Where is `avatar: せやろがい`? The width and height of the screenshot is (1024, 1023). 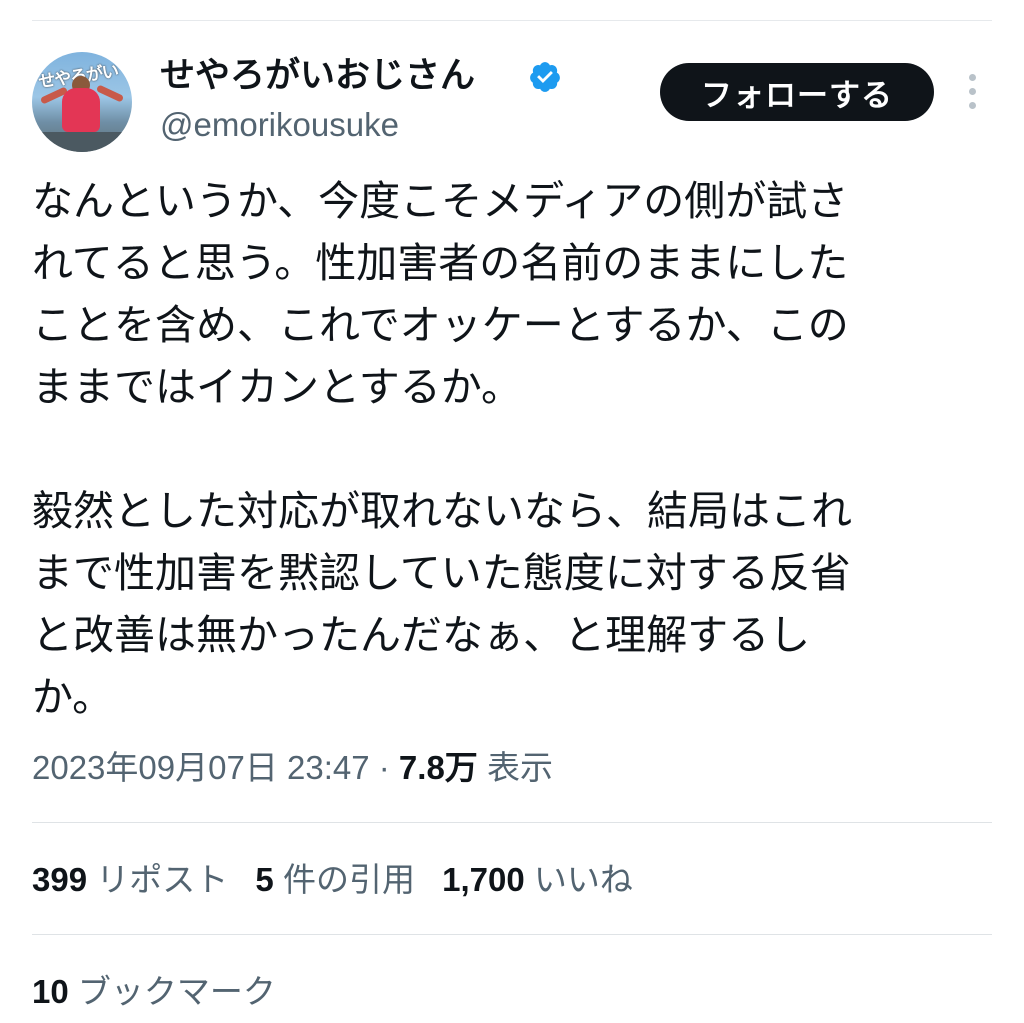 avatar: せやろがい is located at coordinates (82, 102).